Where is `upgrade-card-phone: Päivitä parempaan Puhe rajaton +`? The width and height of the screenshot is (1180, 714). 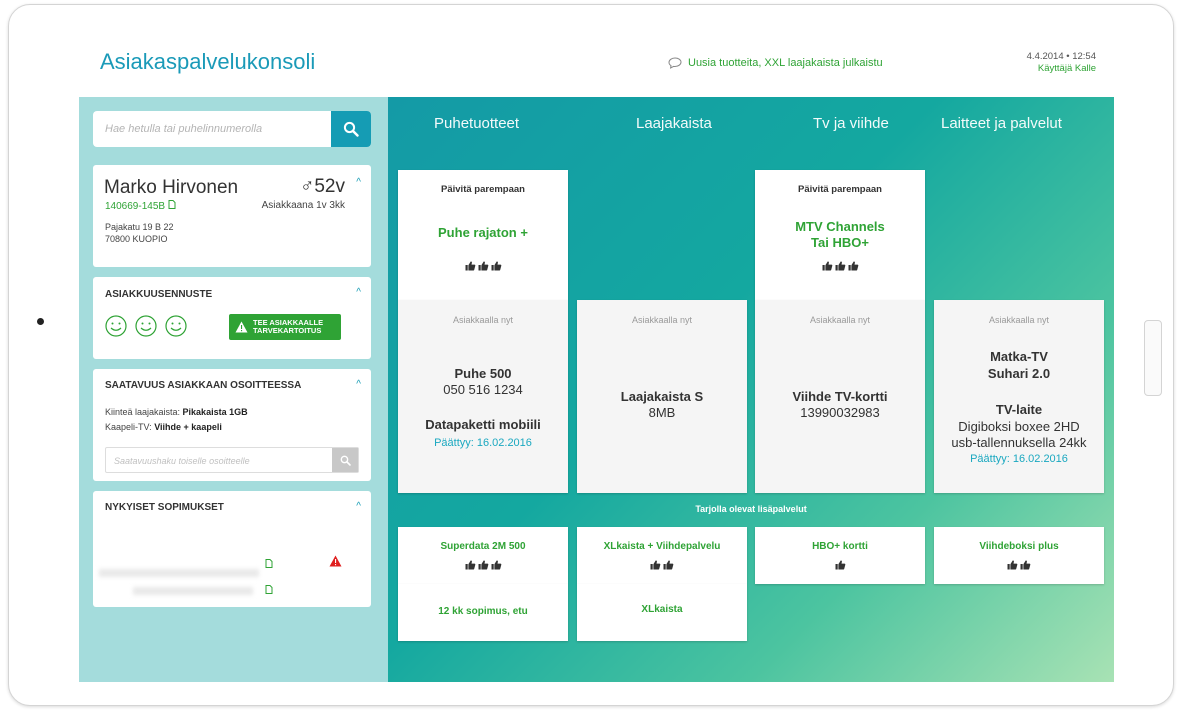
upgrade-card-phone: Päivitä parempaan Puhe rajaton + is located at coordinates (483, 235).